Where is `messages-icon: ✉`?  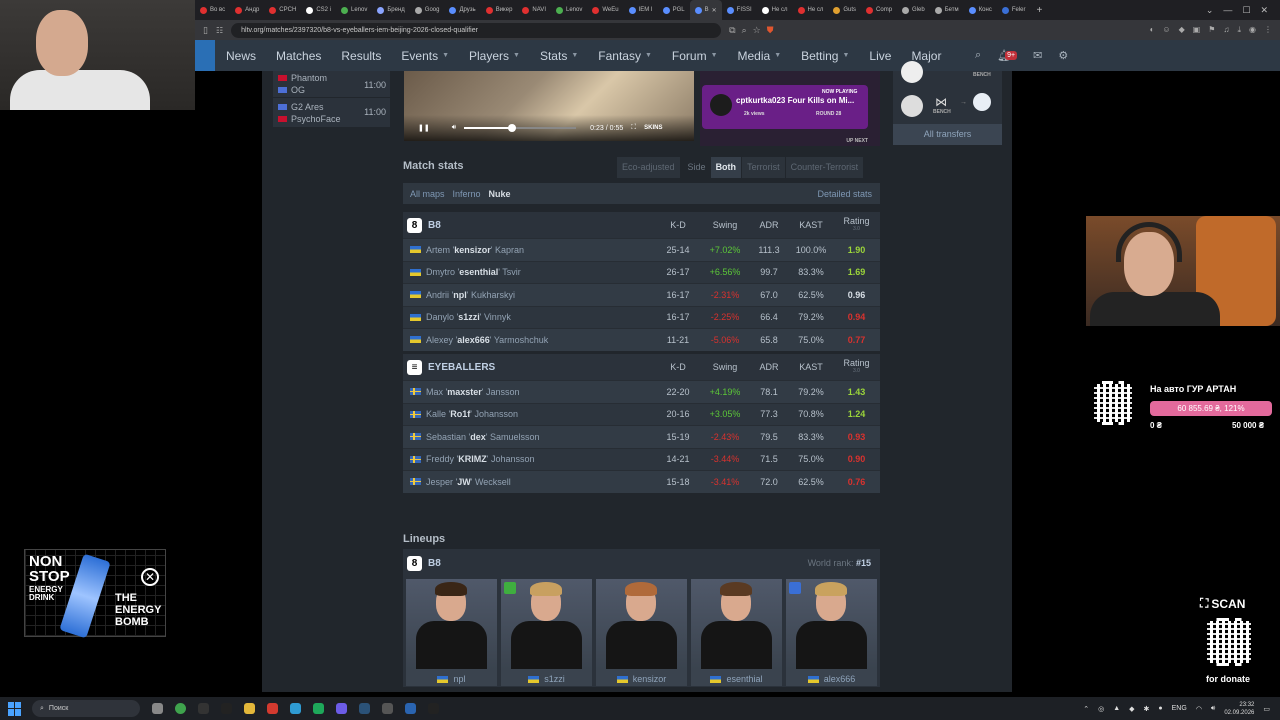
messages-icon: ✉ is located at coordinates (1037, 55).